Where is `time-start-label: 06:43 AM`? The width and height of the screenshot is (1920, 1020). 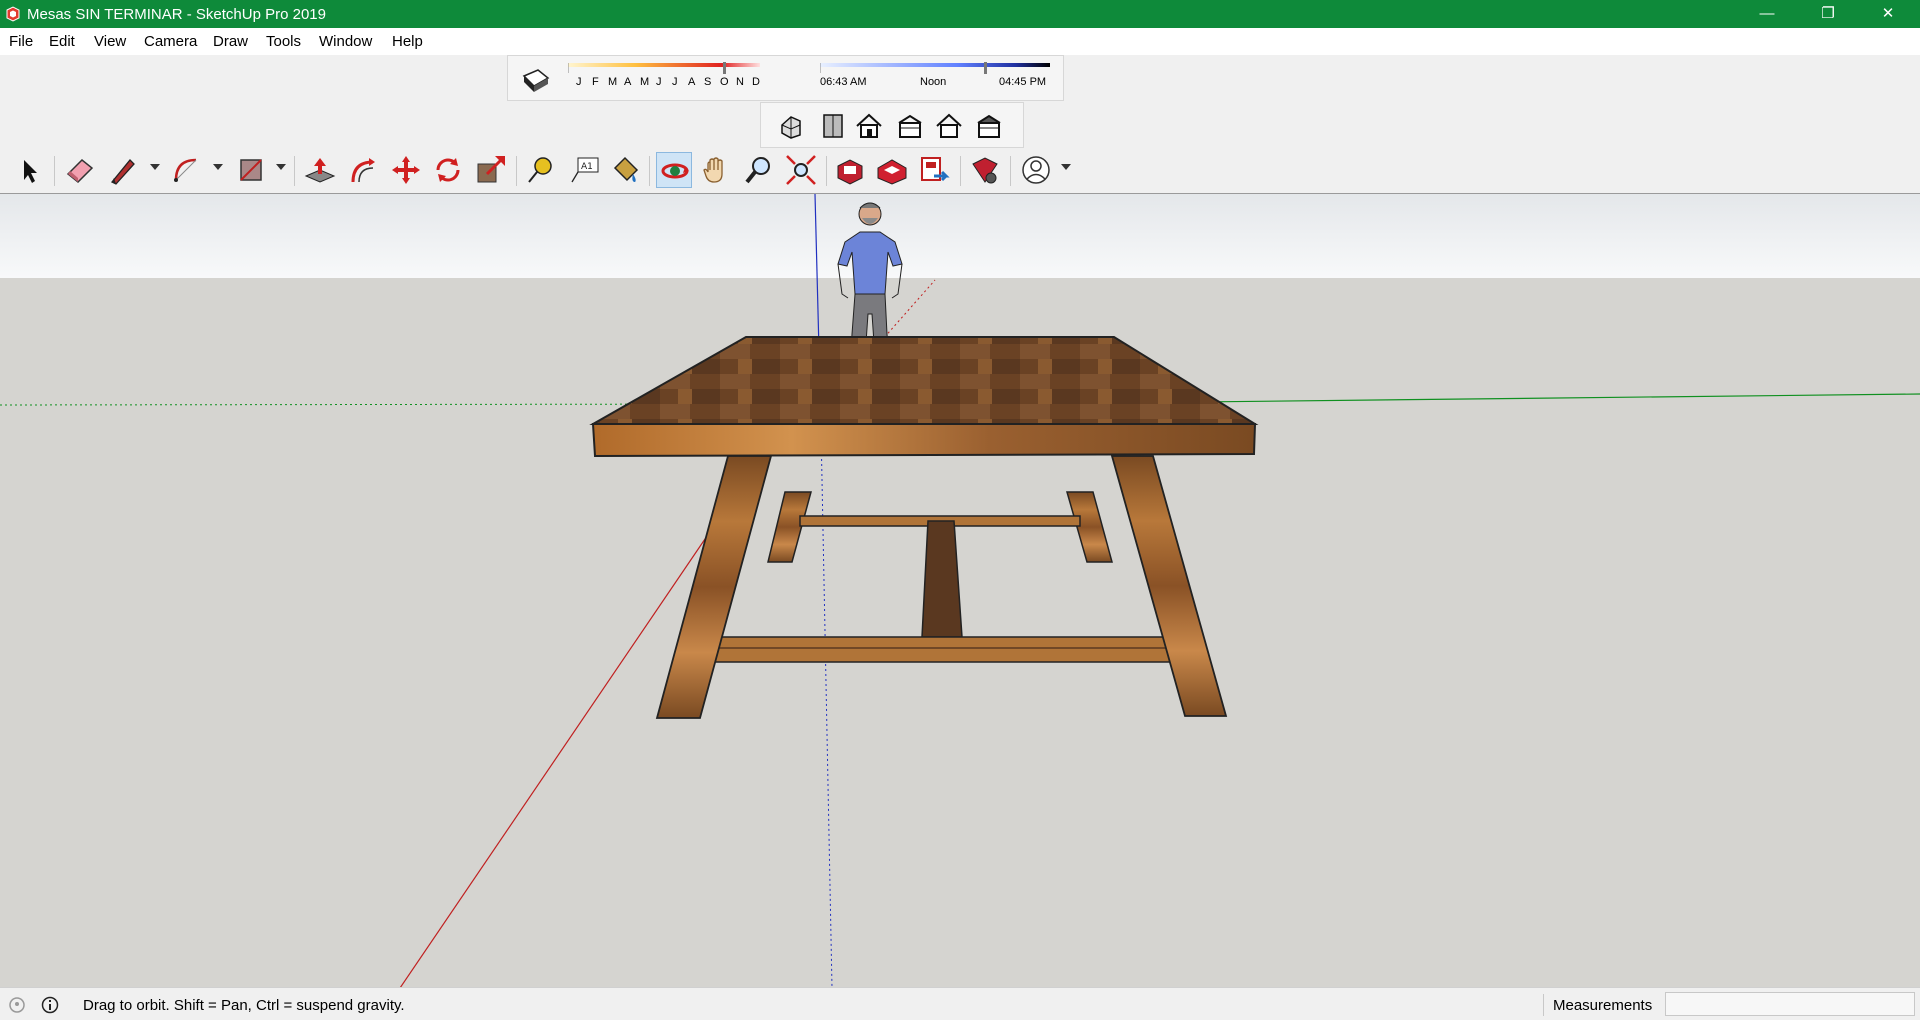 time-start-label: 06:43 AM is located at coordinates (843, 82).